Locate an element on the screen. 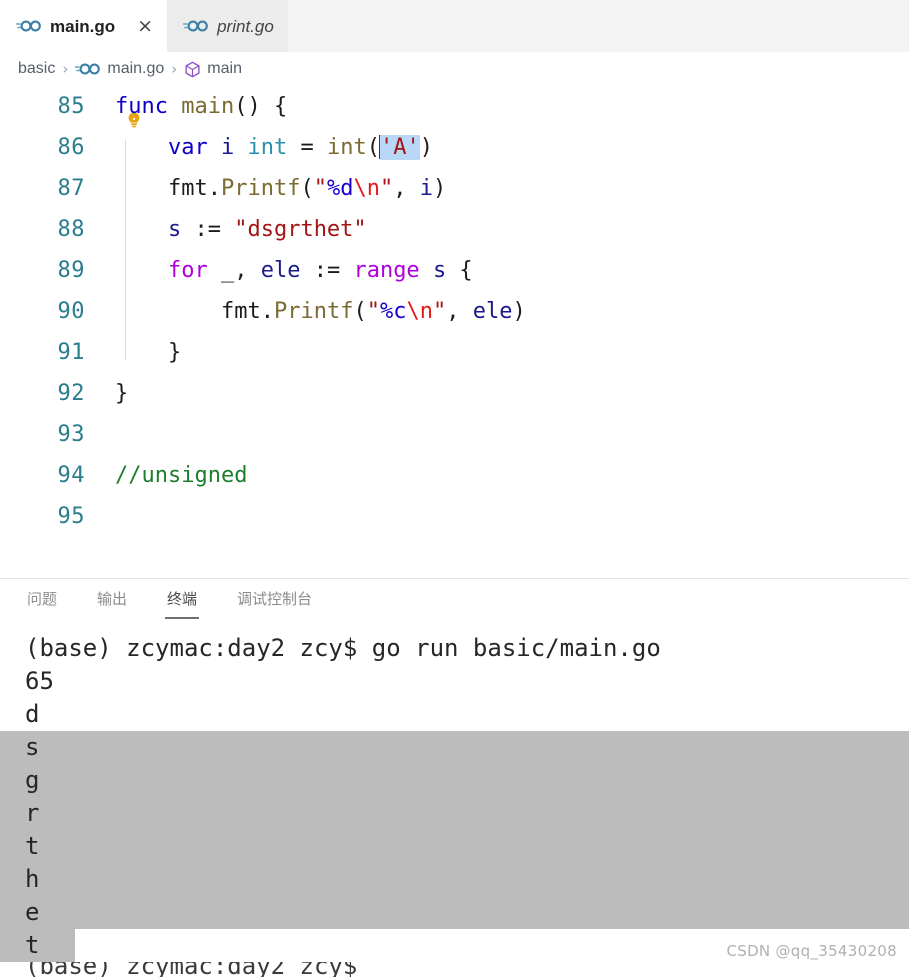 The height and width of the screenshot is (977, 909). line-number: 85 is located at coordinates (71, 106).